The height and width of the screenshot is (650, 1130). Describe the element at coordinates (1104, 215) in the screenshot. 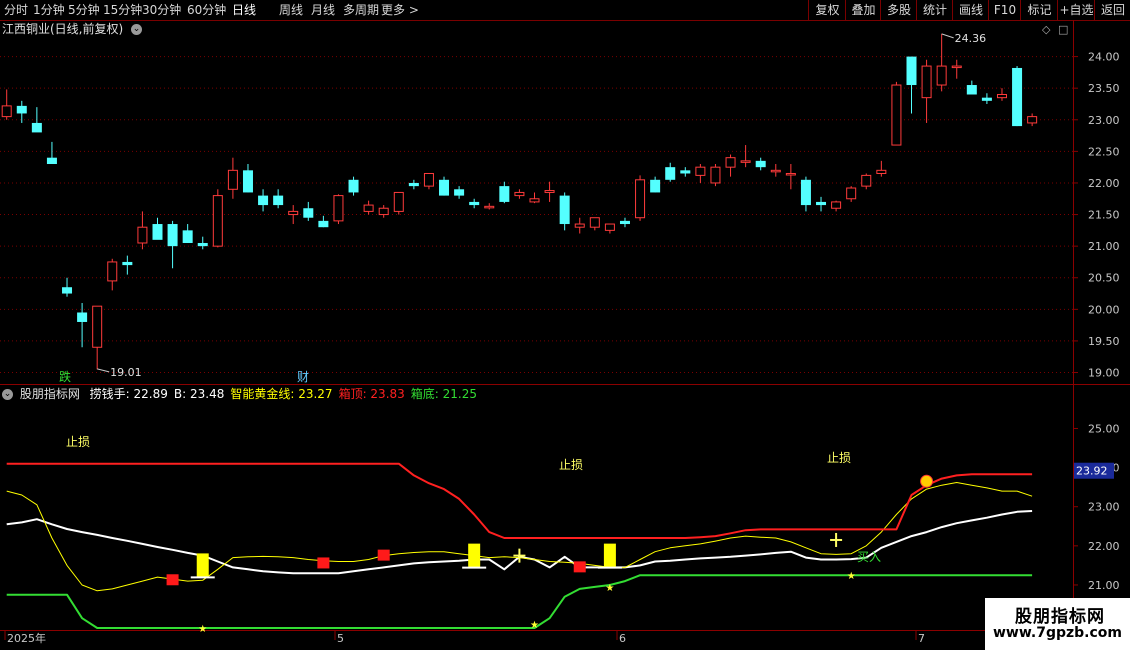

I see `price-tick-label: 21.50` at that location.